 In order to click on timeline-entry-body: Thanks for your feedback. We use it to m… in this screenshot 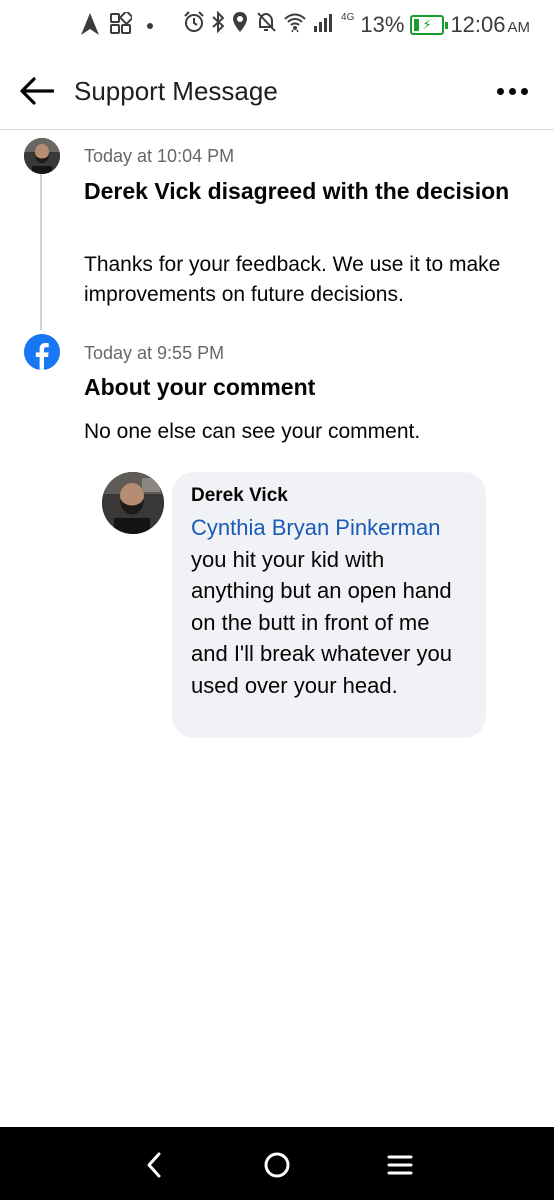, I will do `click(292, 279)`.